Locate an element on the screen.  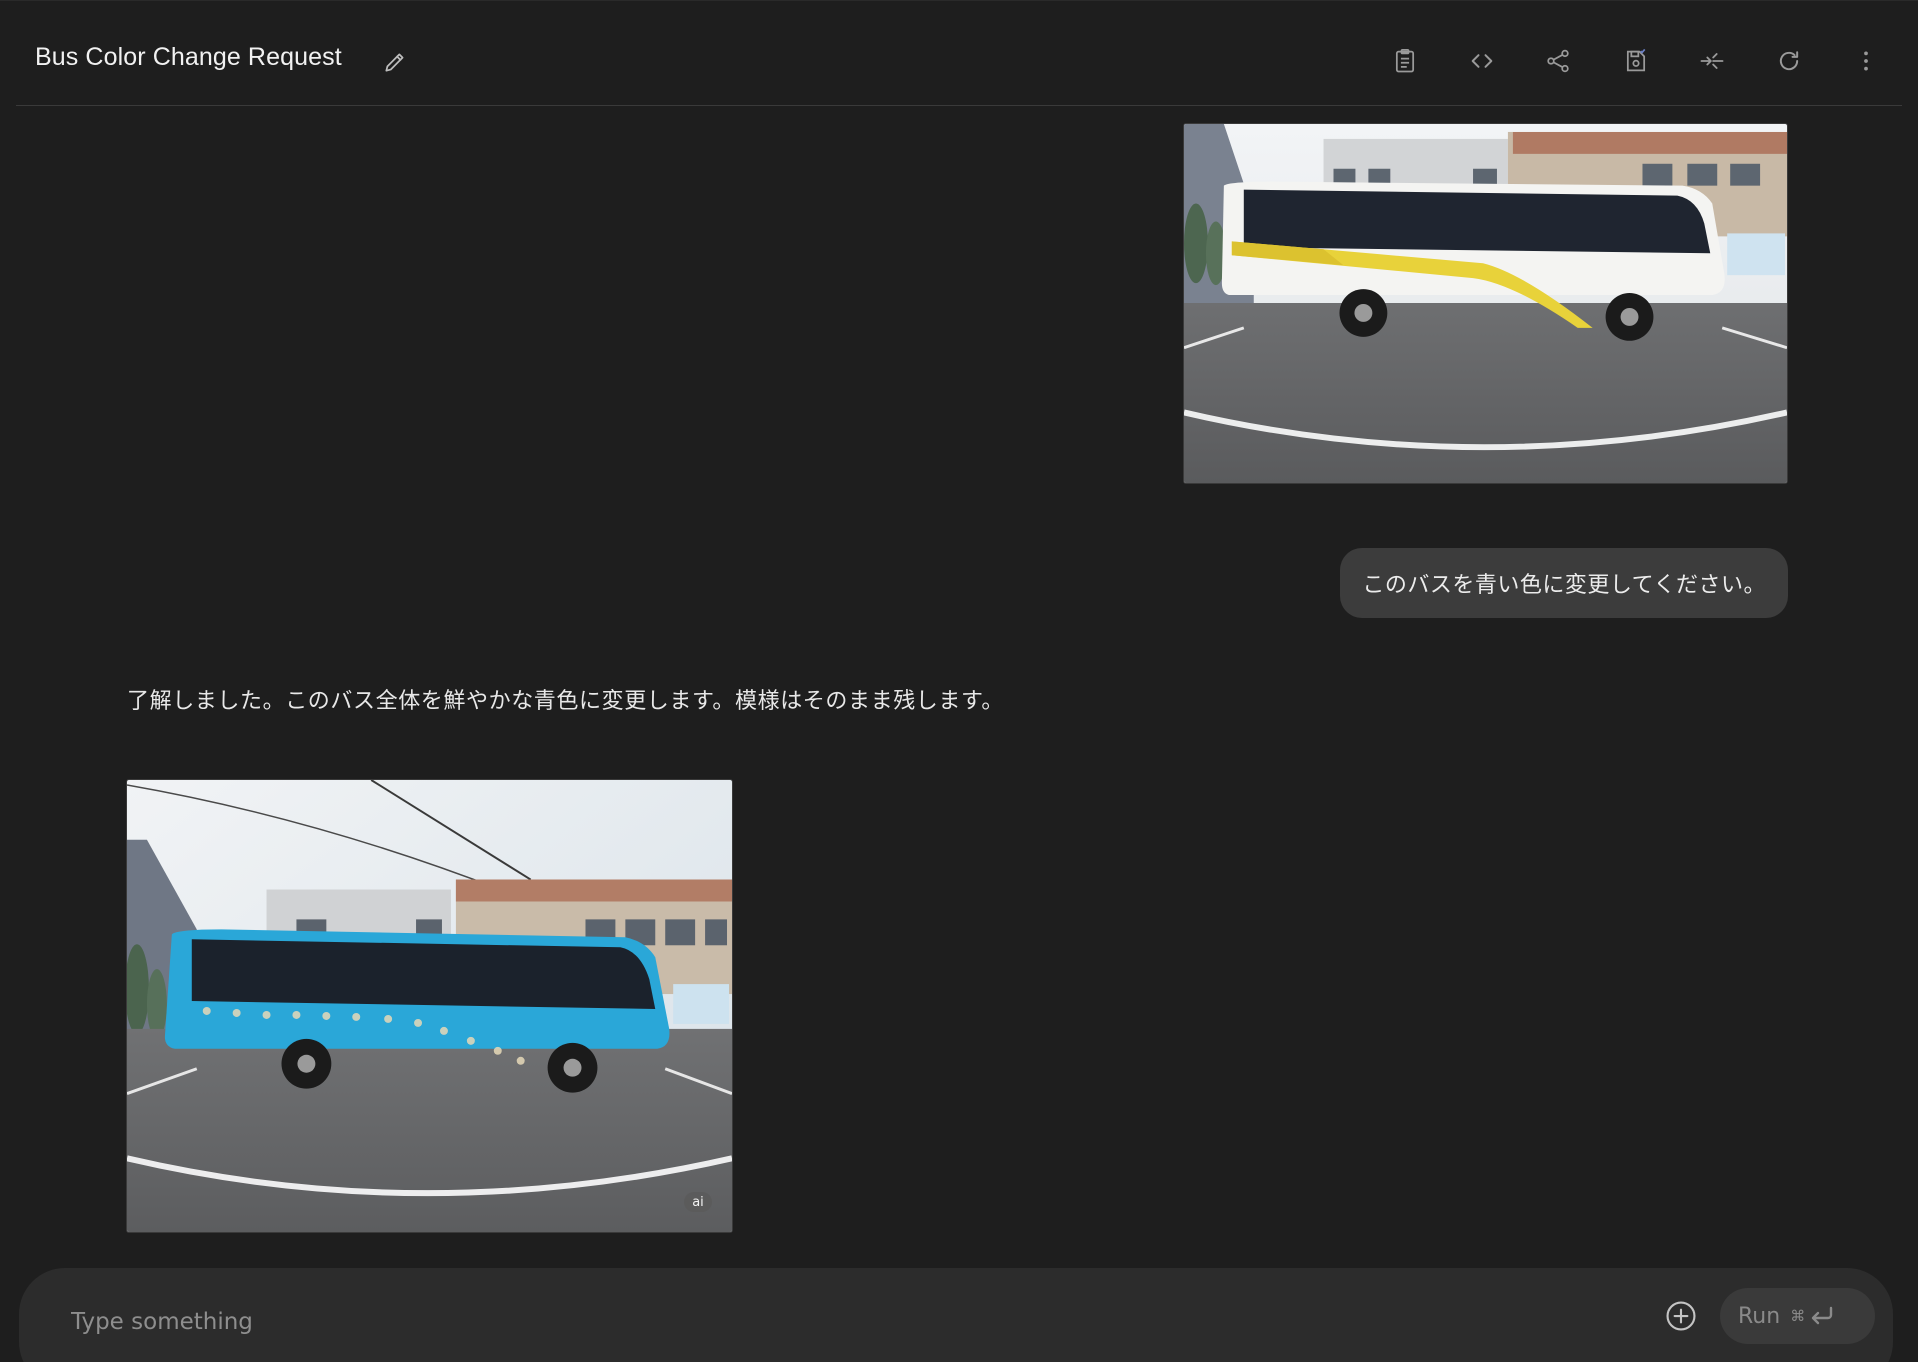
prompt-input is located at coordinates (821, 1322).